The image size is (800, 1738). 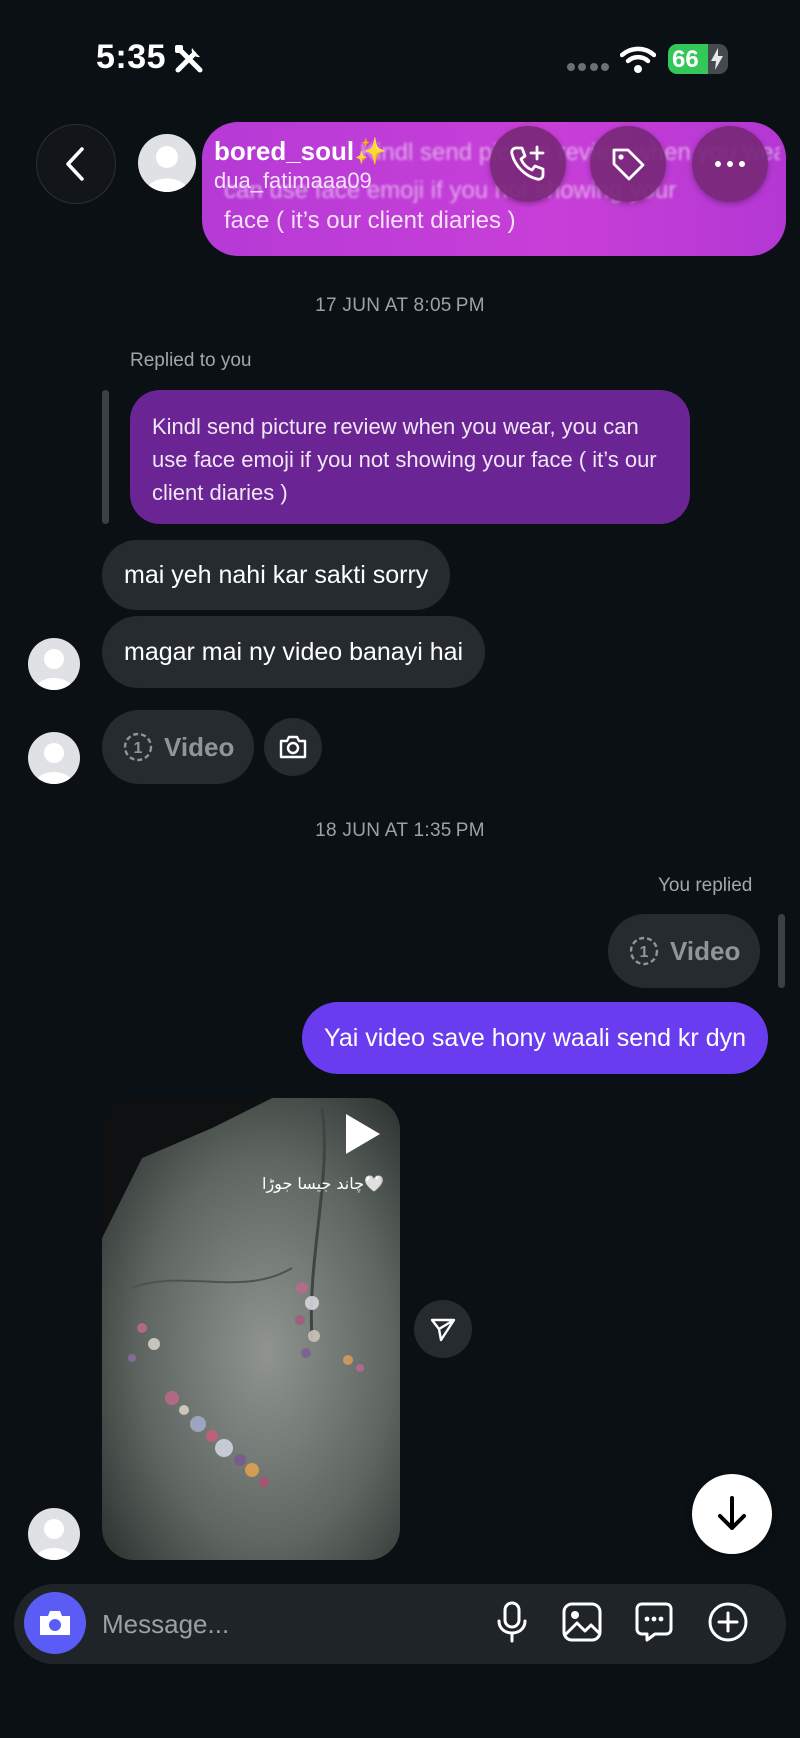 What do you see at coordinates (276, 575) in the screenshot?
I see `incoming-message: mai yeh nahi kar sakti sorry` at bounding box center [276, 575].